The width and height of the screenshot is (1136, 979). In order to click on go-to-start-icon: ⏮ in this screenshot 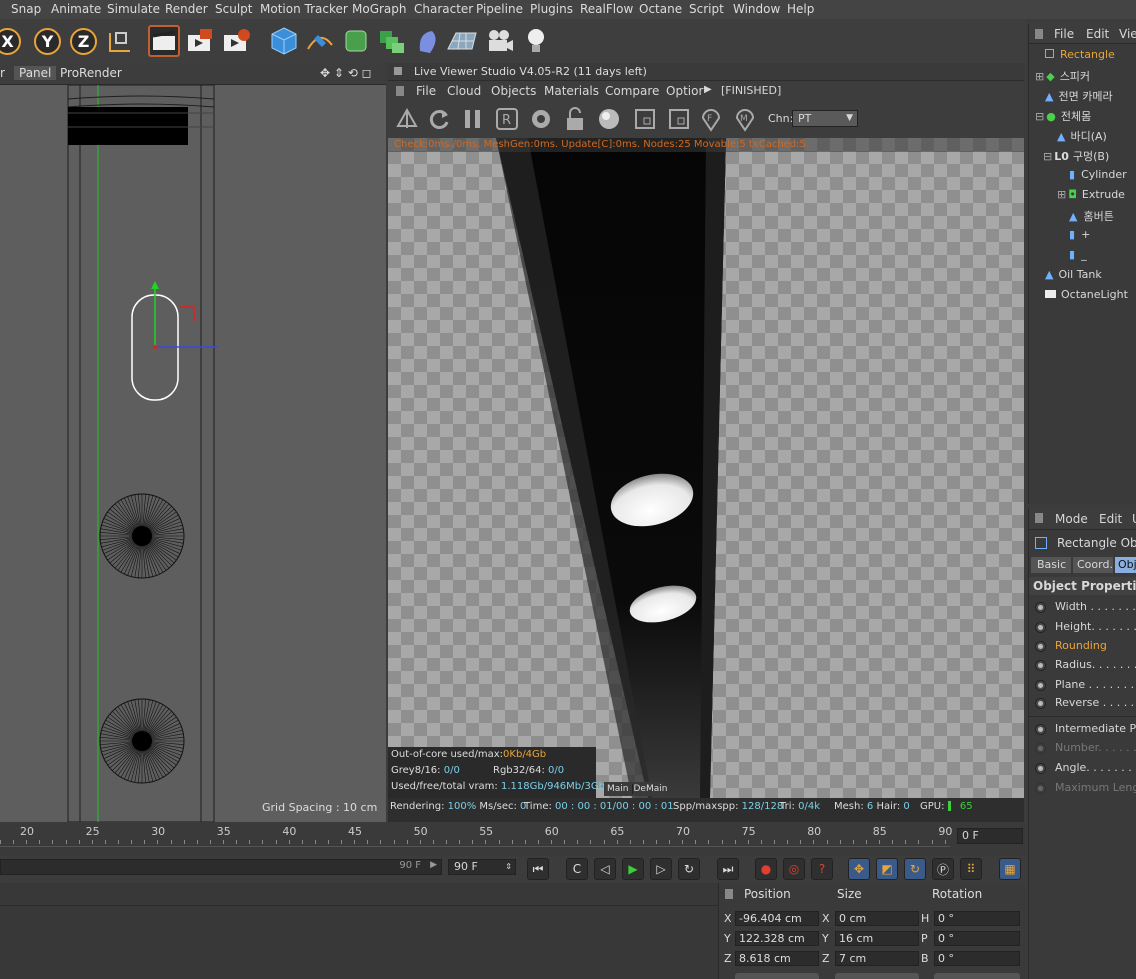, I will do `click(538, 869)`.